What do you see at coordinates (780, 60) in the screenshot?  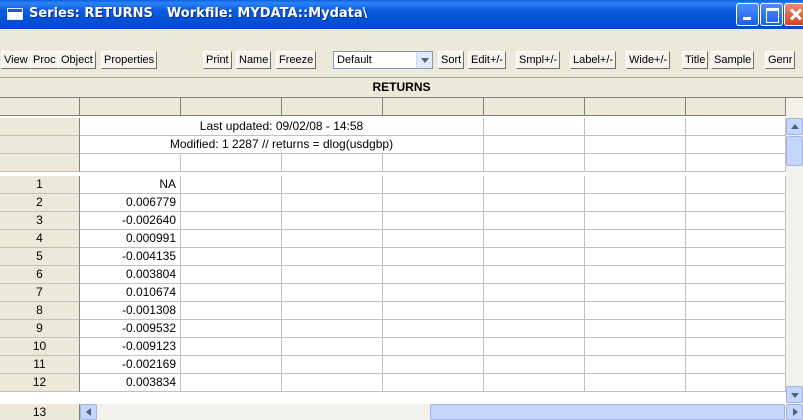 I see `genr-button: Genr` at bounding box center [780, 60].